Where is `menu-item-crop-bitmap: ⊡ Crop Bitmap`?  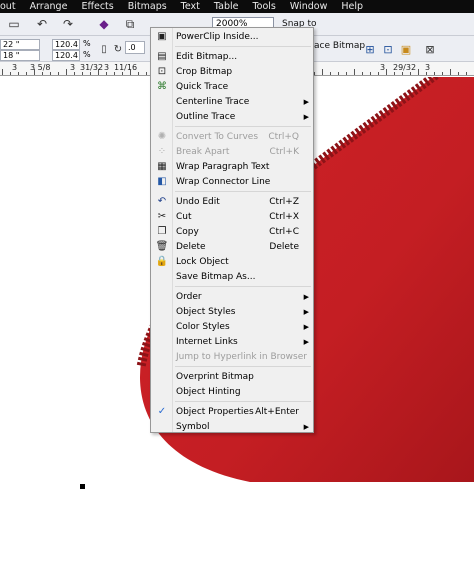
menu-item-crop-bitmap: ⊡ Crop Bitmap is located at coordinates (232, 71).